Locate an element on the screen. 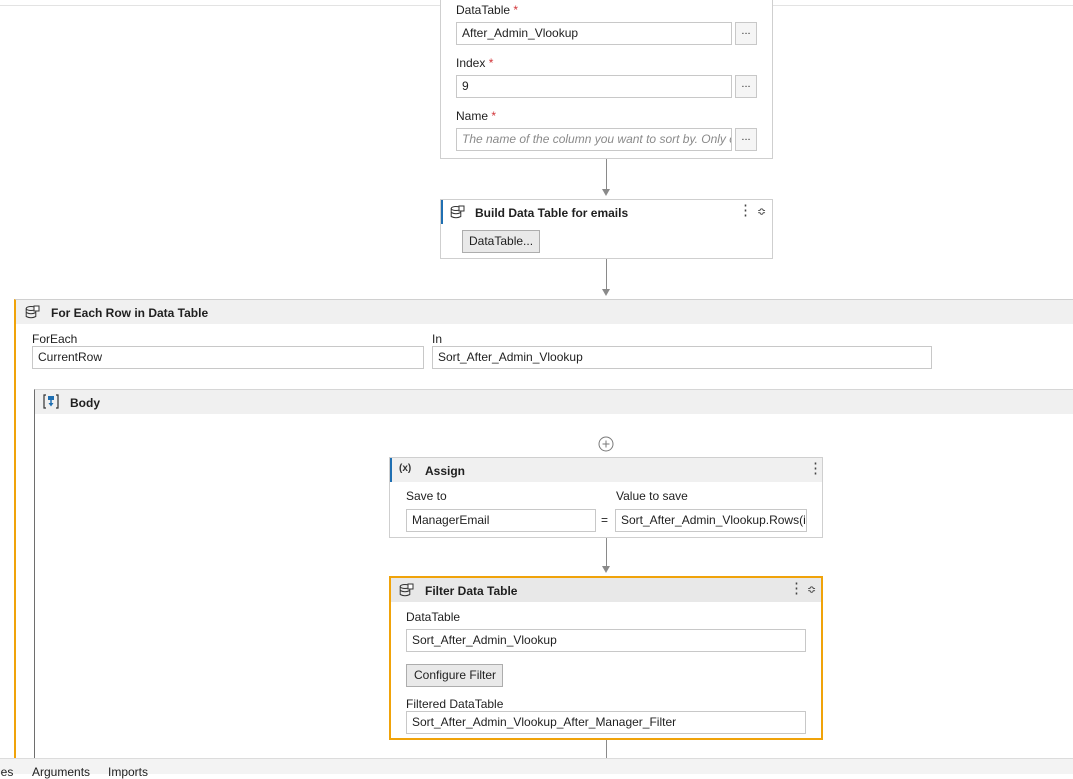 The height and width of the screenshot is (779, 1073). datatable-label: DataTable * is located at coordinates (487, 10).